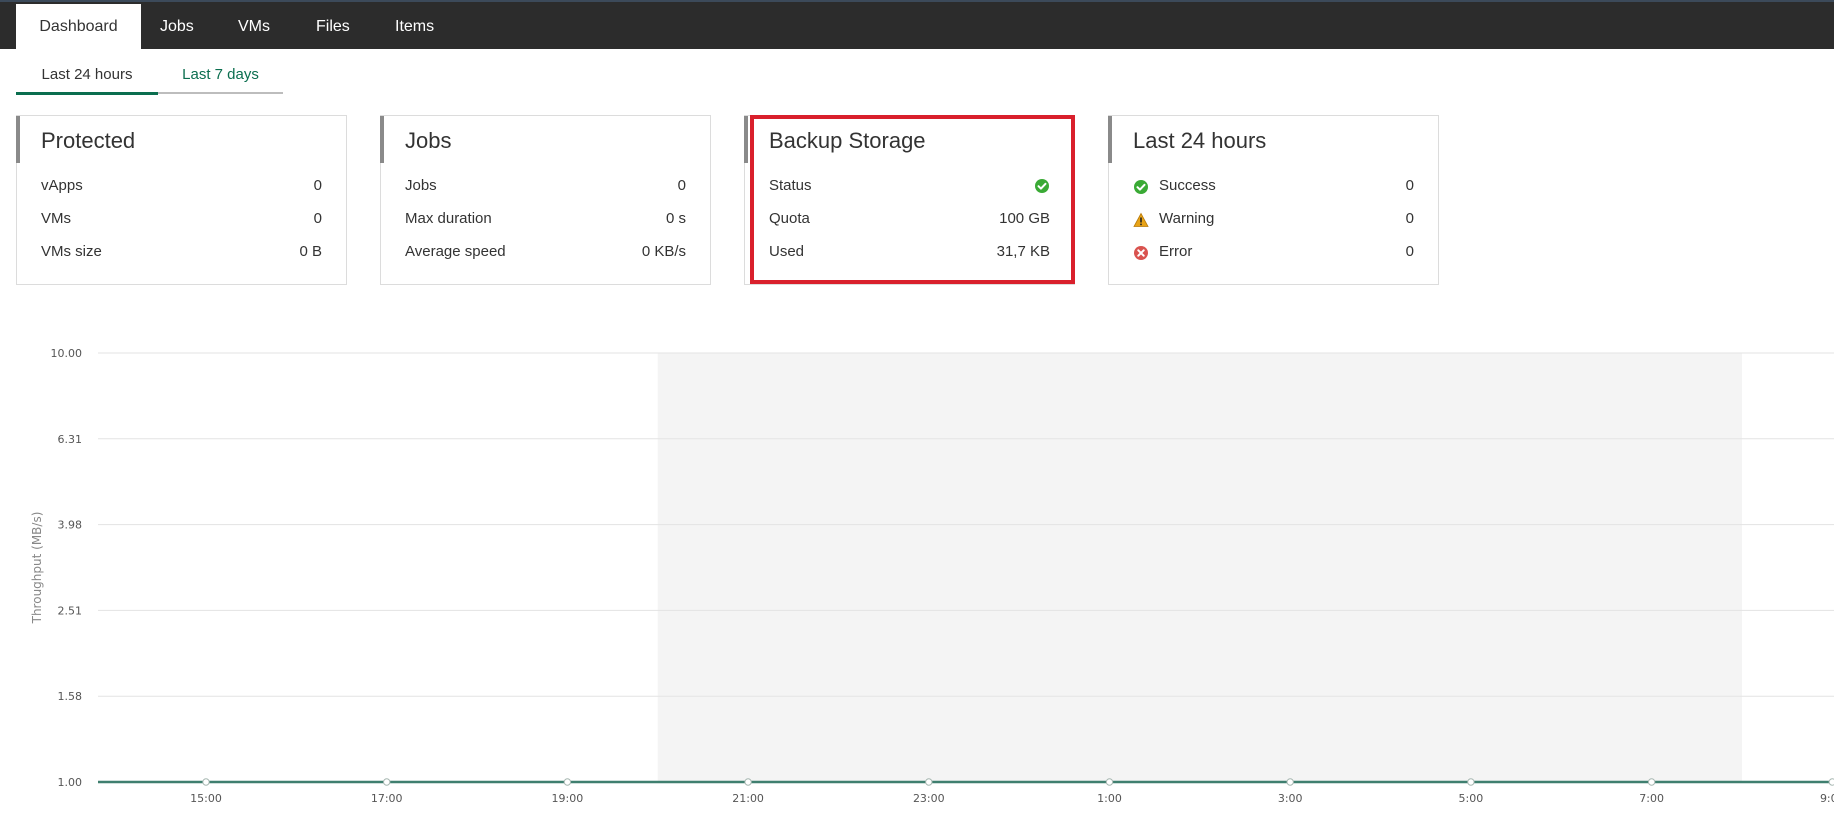  What do you see at coordinates (1141, 253) in the screenshot?
I see `error-x-icon` at bounding box center [1141, 253].